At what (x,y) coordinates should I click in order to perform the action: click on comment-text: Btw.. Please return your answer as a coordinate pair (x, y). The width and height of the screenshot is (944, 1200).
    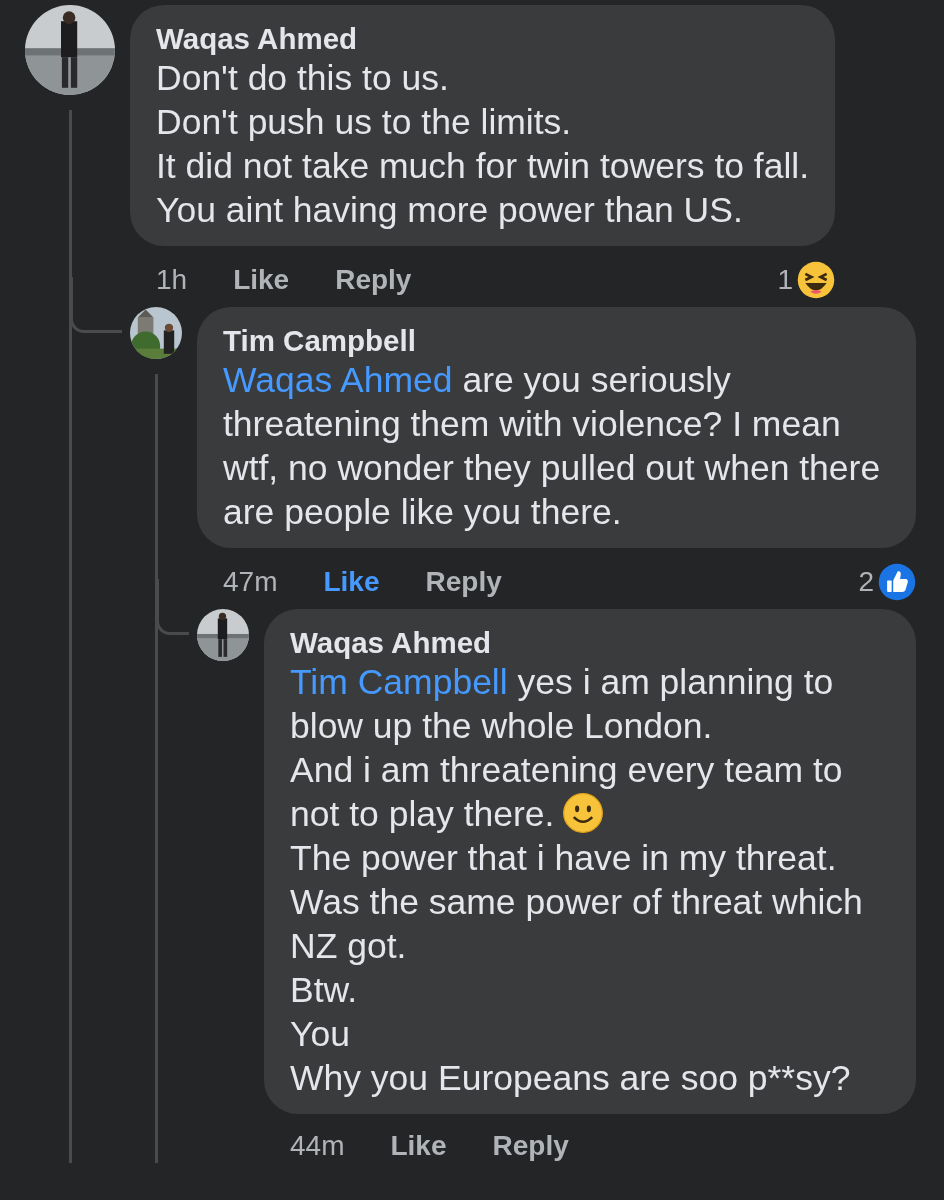
    Looking at the image, I should click on (324, 990).